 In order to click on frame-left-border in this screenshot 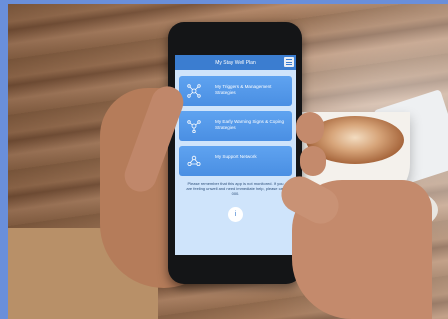, I will do `click(4, 159)`.